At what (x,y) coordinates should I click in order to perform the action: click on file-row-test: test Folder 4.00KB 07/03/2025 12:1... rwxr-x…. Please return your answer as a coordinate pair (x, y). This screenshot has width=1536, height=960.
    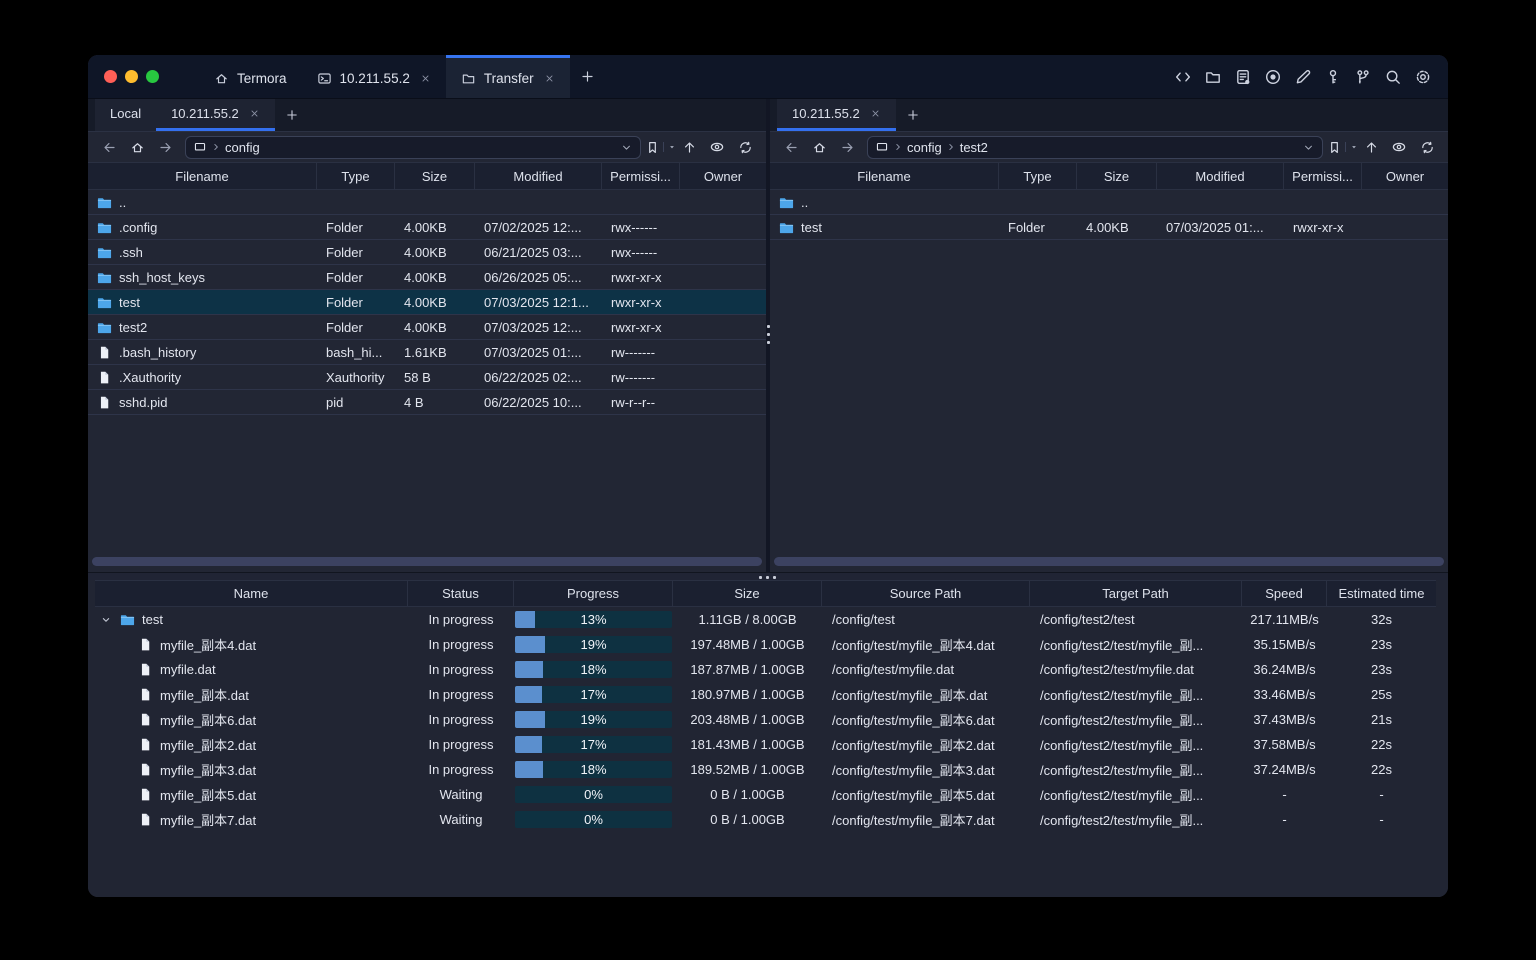
    Looking at the image, I should click on (427, 302).